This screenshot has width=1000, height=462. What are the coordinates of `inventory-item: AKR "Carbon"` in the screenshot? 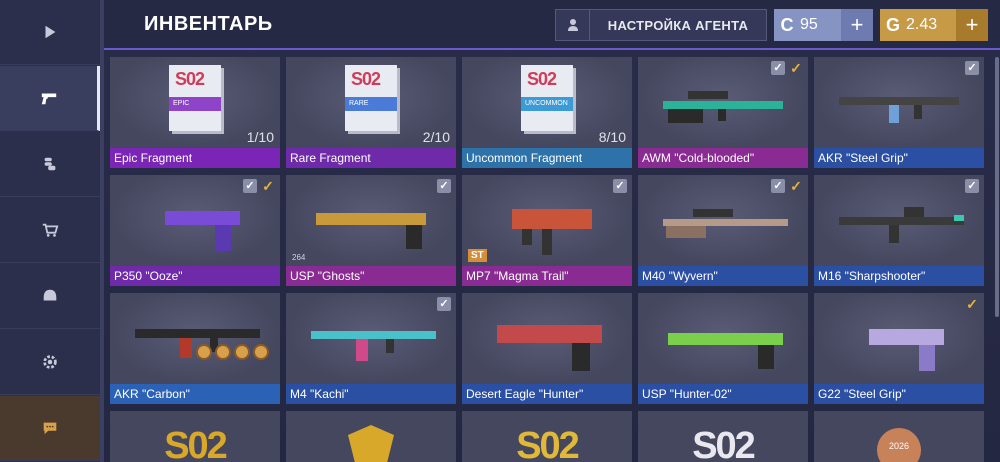 It's located at (195, 348).